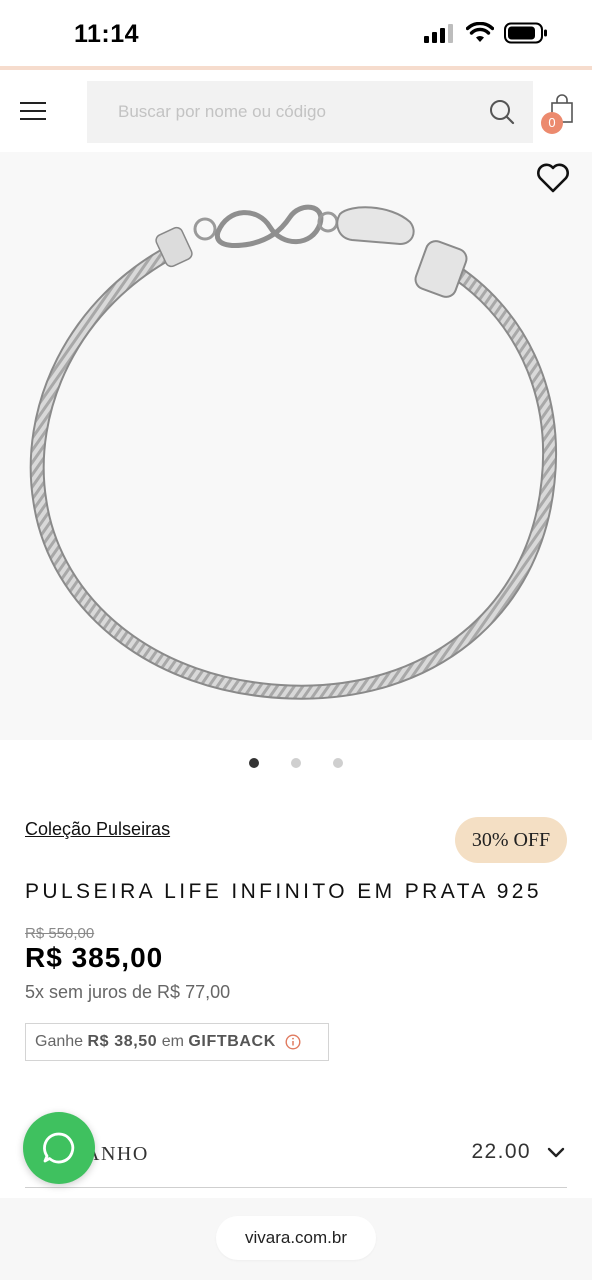 This screenshot has height=1280, width=592. I want to click on size-selector: ANHO 22.00, so click(296, 1154).